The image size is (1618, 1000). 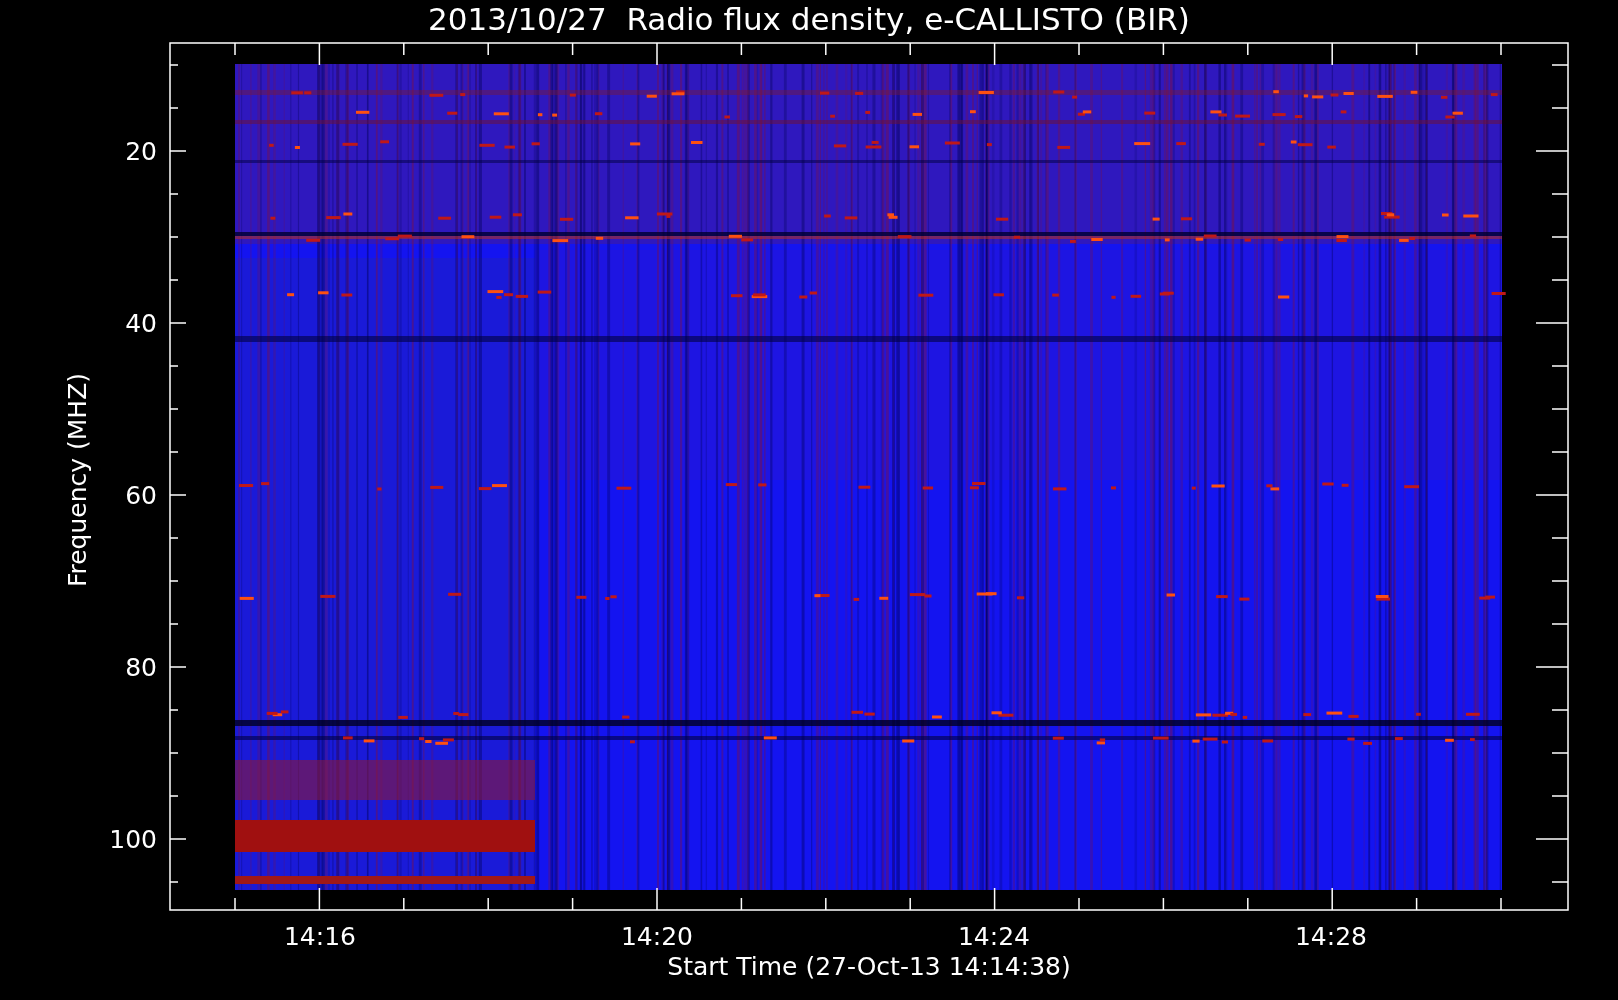 What do you see at coordinates (141, 151) in the screenshot?
I see `y-tick-label: 20` at bounding box center [141, 151].